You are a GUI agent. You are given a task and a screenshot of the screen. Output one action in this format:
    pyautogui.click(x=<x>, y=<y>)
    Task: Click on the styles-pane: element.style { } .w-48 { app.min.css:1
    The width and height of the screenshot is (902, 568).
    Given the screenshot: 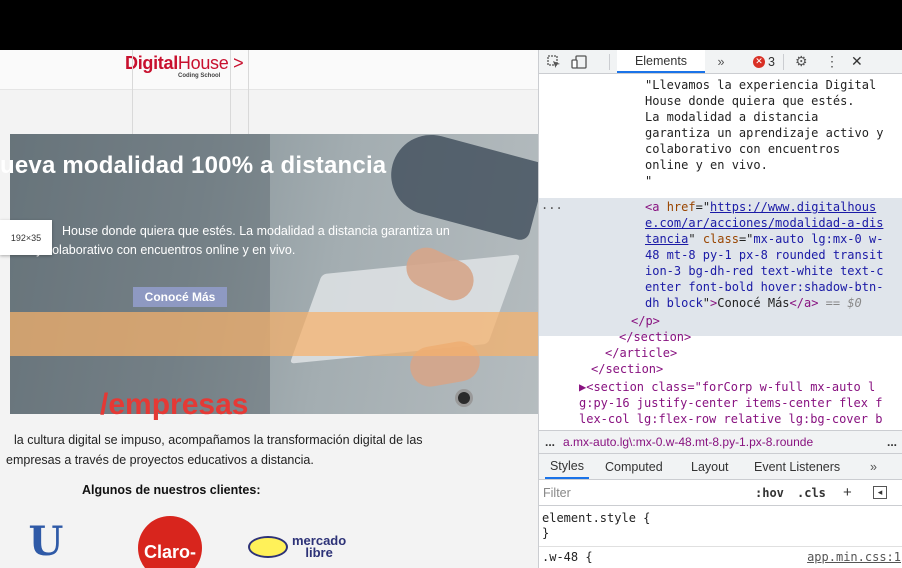 What is the action you would take?
    pyautogui.click(x=720, y=537)
    